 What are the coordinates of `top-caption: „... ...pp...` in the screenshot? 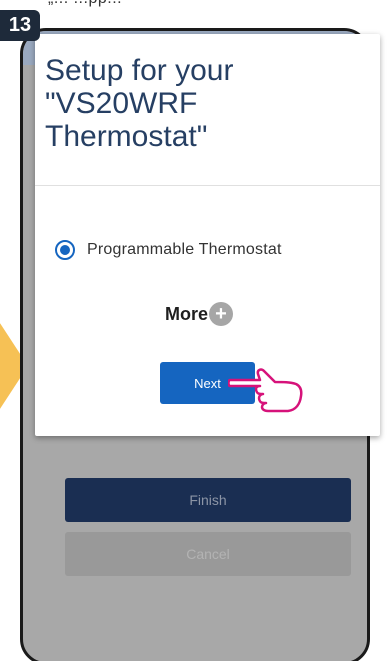 It's located at (85, 4).